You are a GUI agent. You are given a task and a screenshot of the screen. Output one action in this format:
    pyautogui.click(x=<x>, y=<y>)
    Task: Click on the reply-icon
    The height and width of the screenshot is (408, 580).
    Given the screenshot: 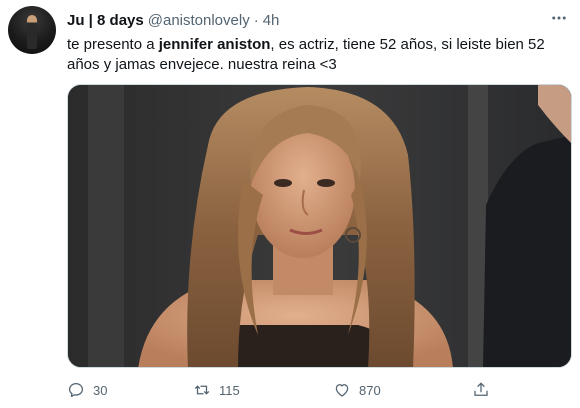 What is the action you would take?
    pyautogui.click(x=76, y=390)
    